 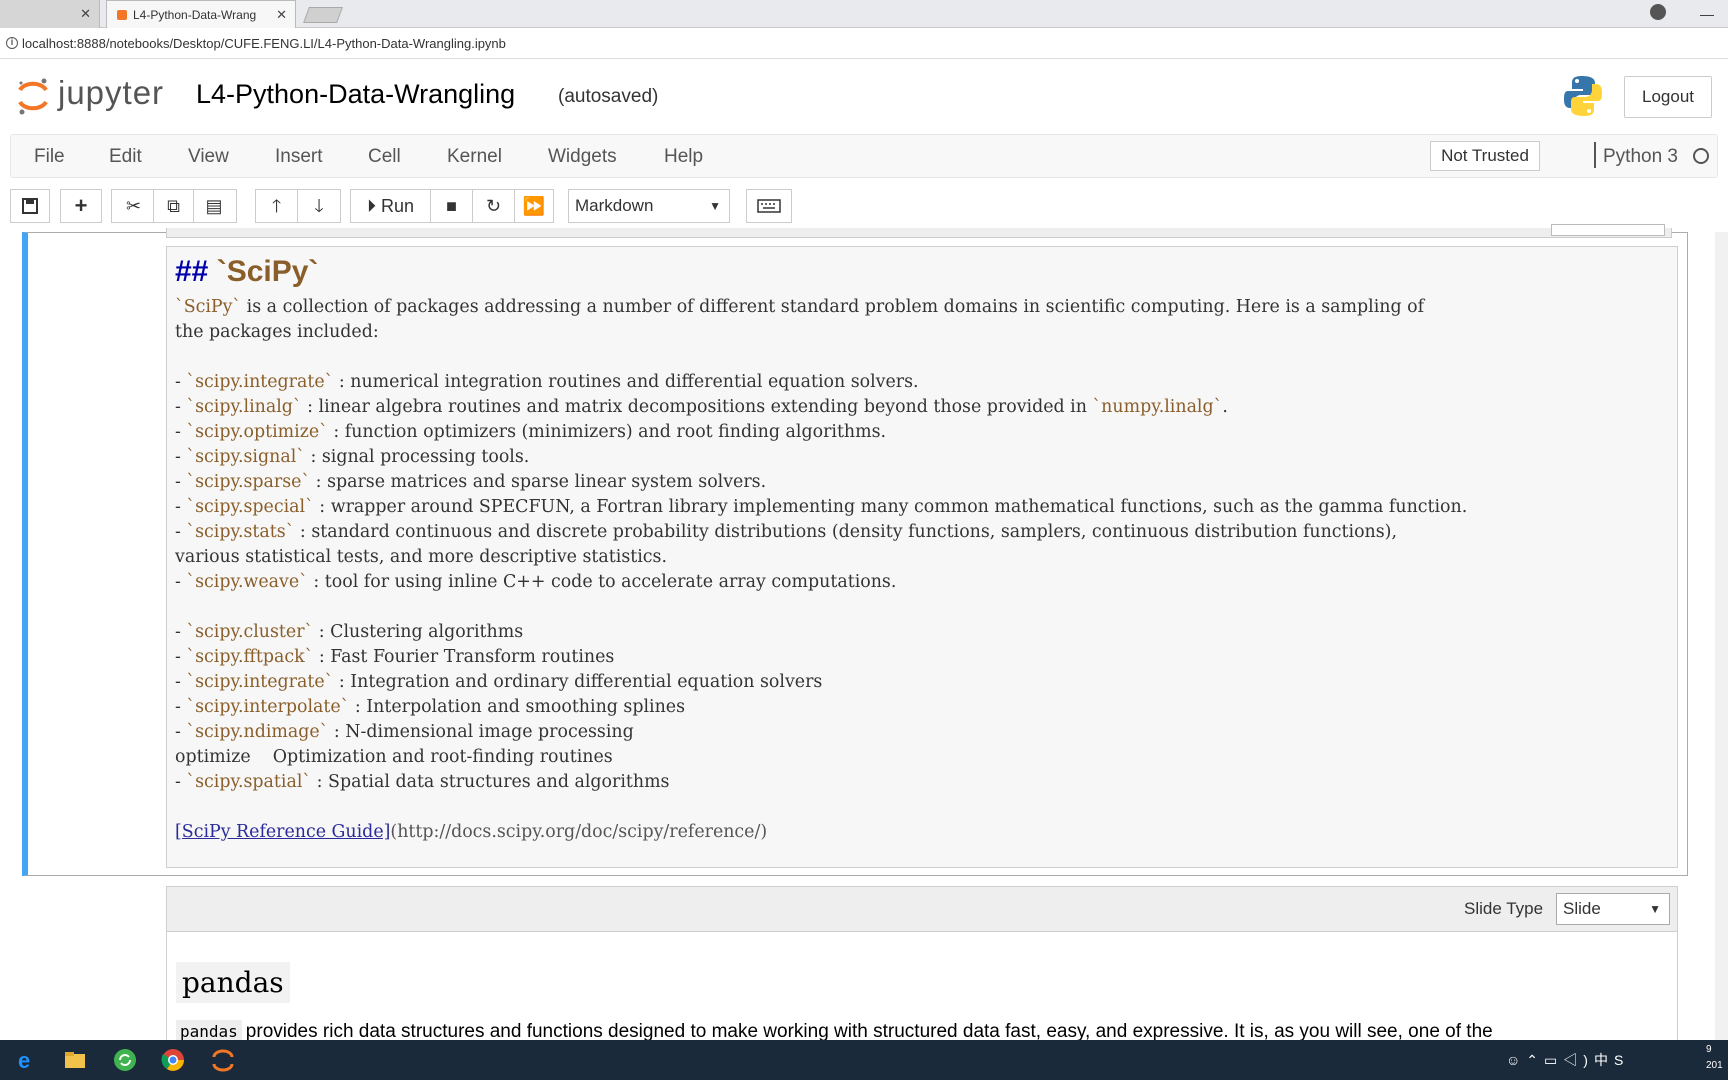 What do you see at coordinates (81, 206) in the screenshot?
I see `insert-cell-button: +` at bounding box center [81, 206].